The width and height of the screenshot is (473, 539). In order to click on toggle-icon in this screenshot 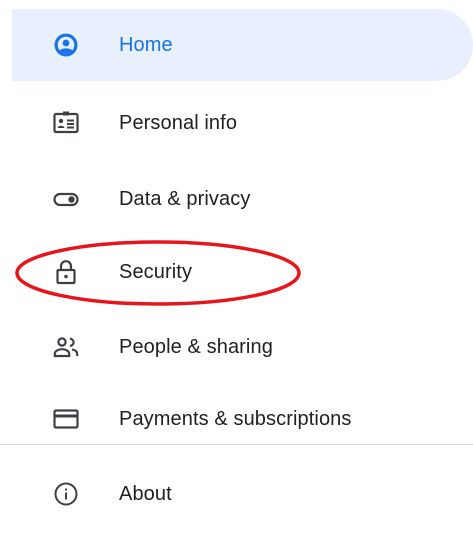, I will do `click(66, 199)`.